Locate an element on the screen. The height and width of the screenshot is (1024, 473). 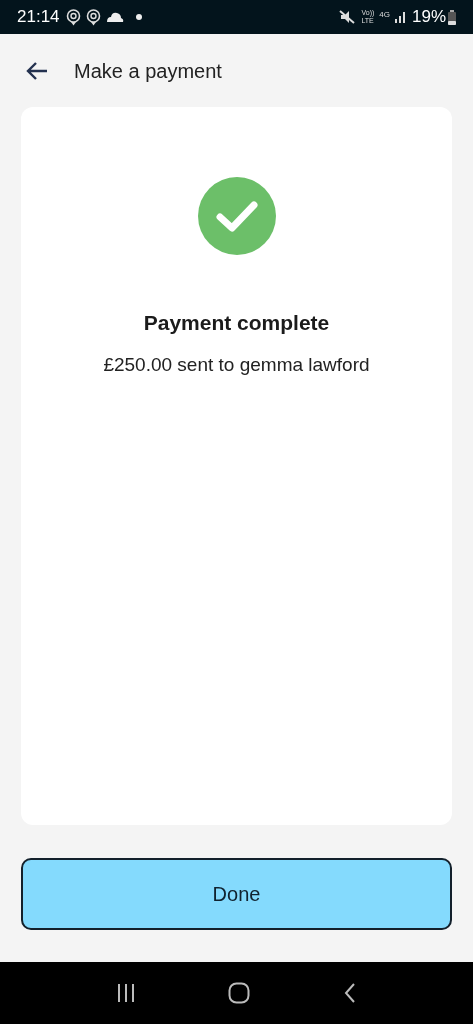
success-check-icon is located at coordinates (236, 216).